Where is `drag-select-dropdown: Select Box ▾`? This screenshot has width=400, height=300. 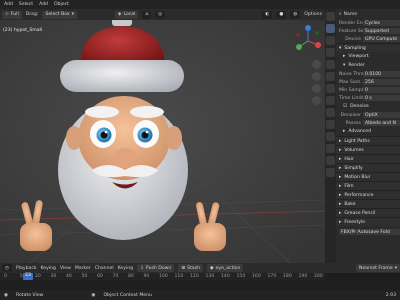
drag-select-dropdown: Select Box ▾ is located at coordinates (59, 14).